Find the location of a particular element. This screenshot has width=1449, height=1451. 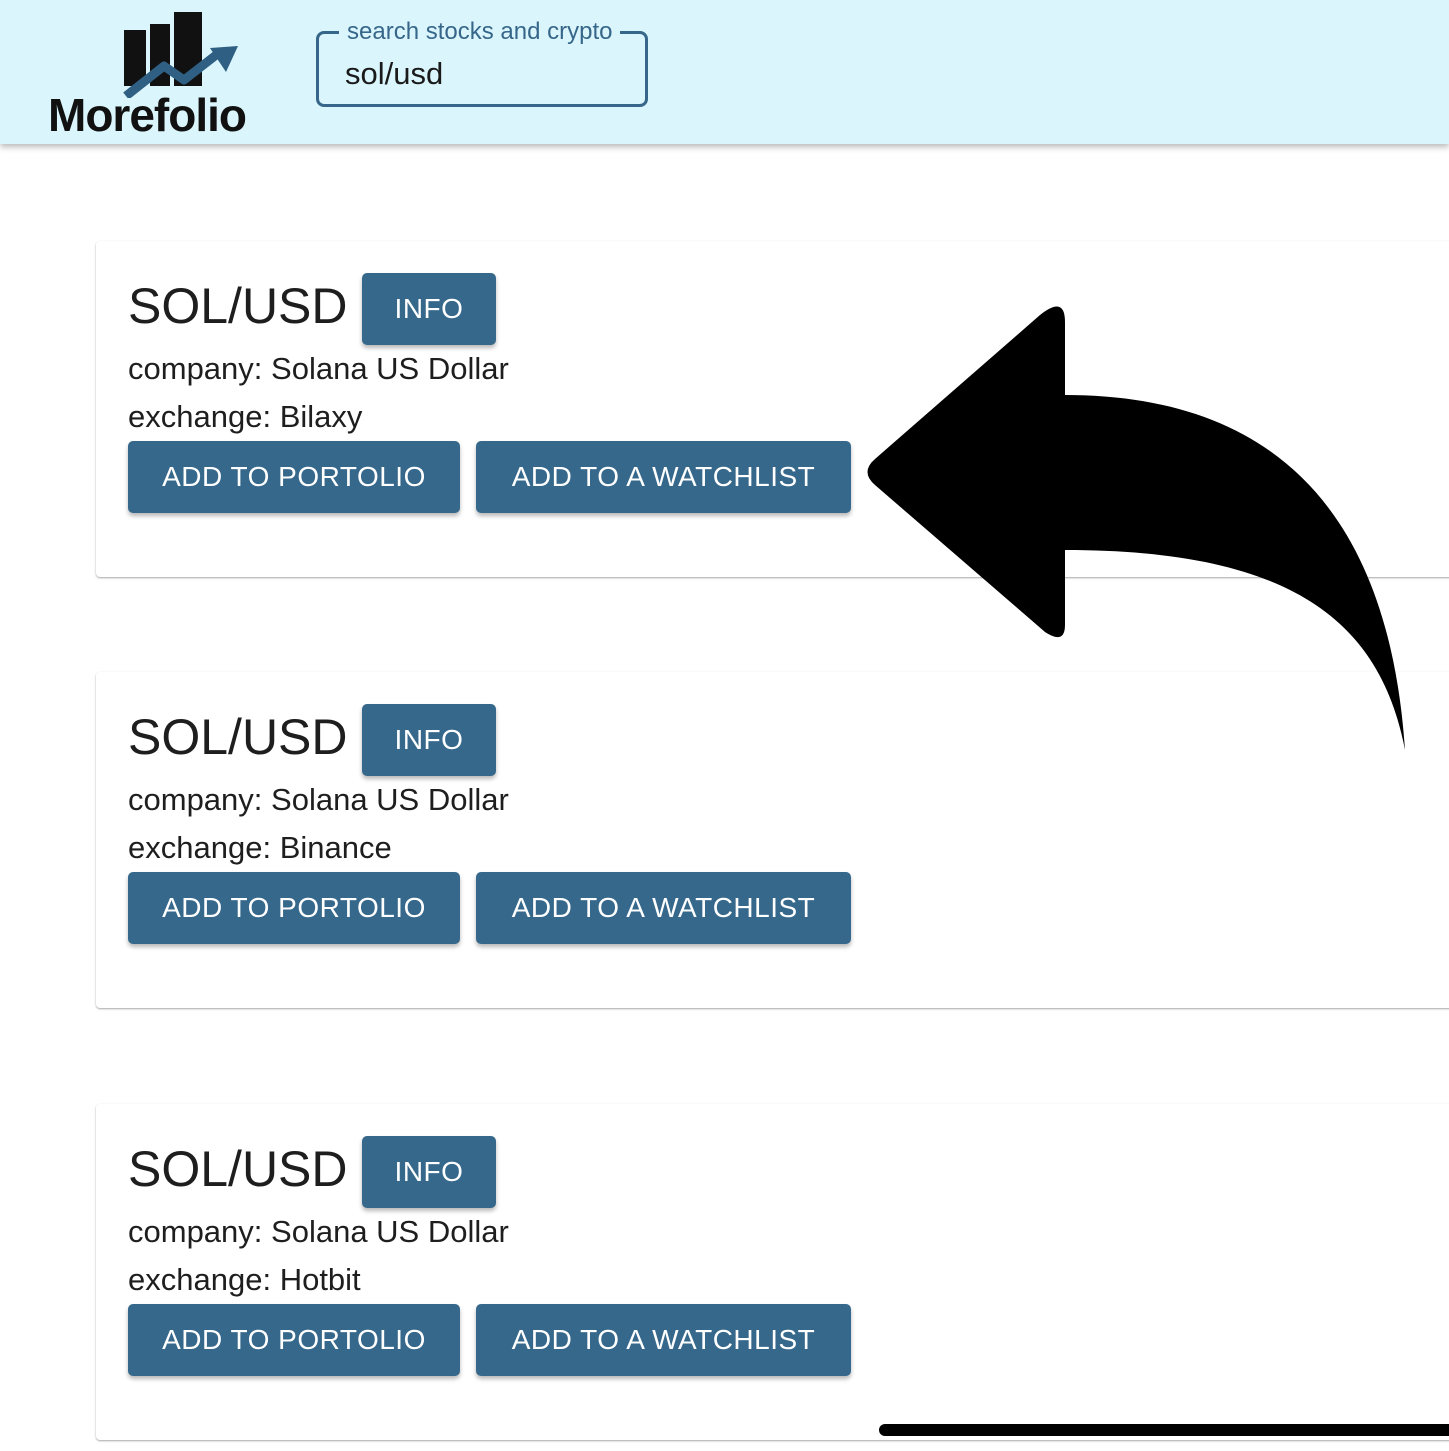

search-input is located at coordinates (490, 74).